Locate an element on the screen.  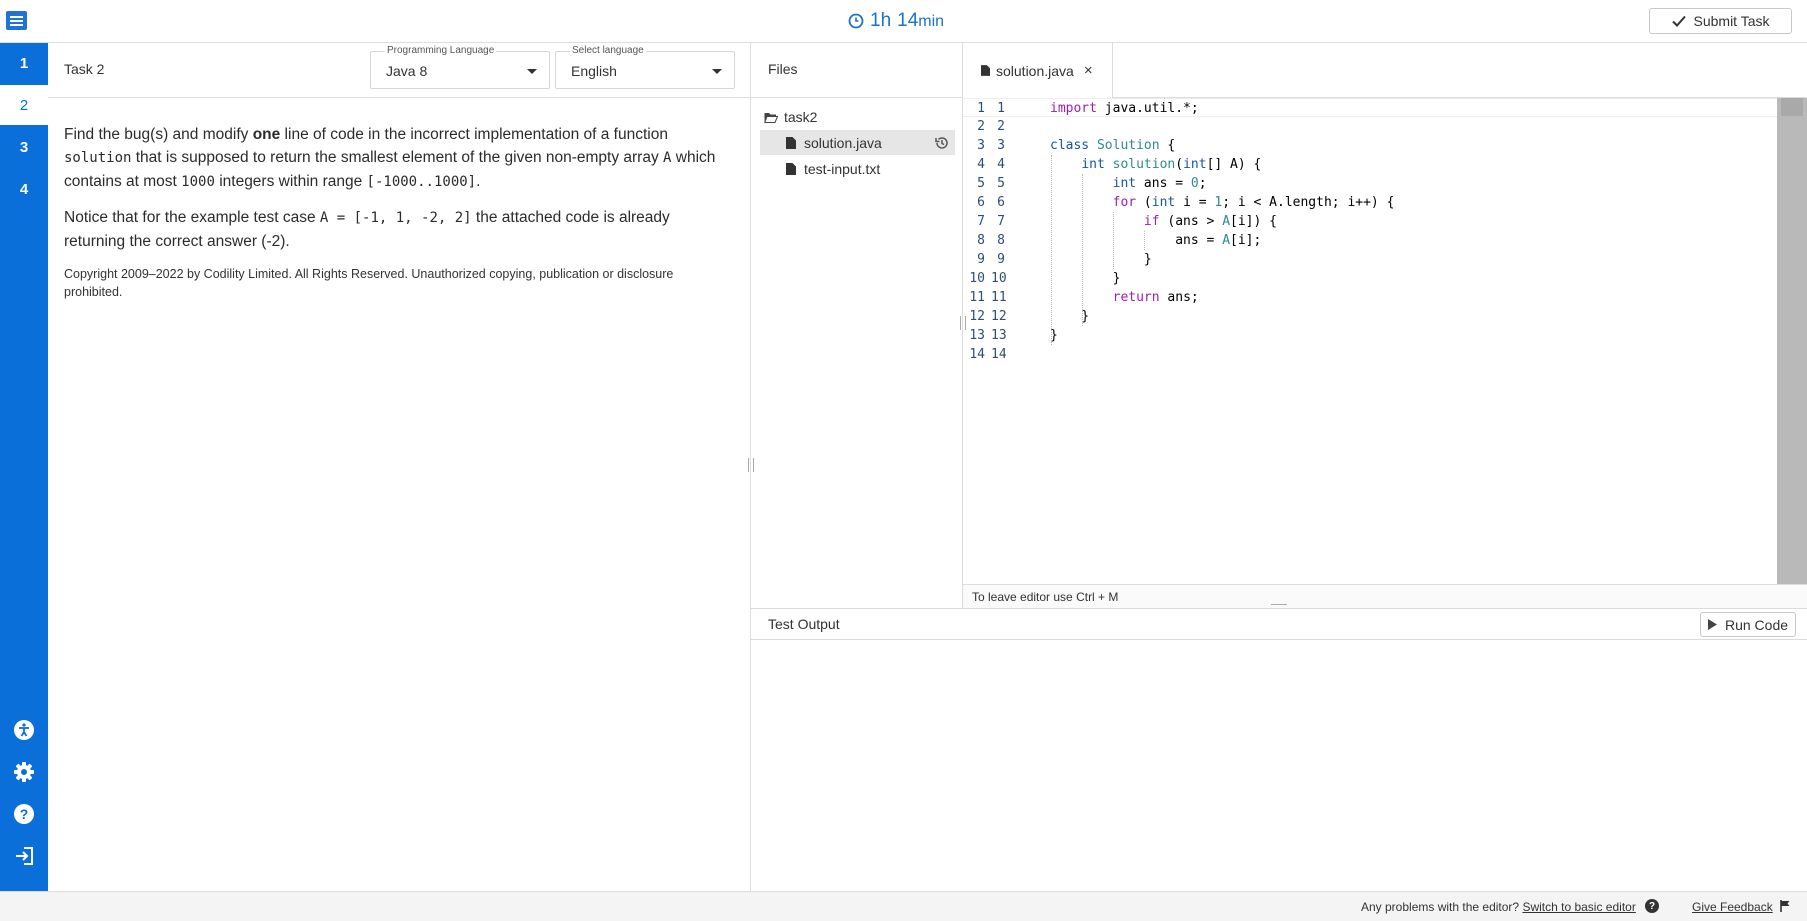
nav-task-1: 1 is located at coordinates (24, 63).